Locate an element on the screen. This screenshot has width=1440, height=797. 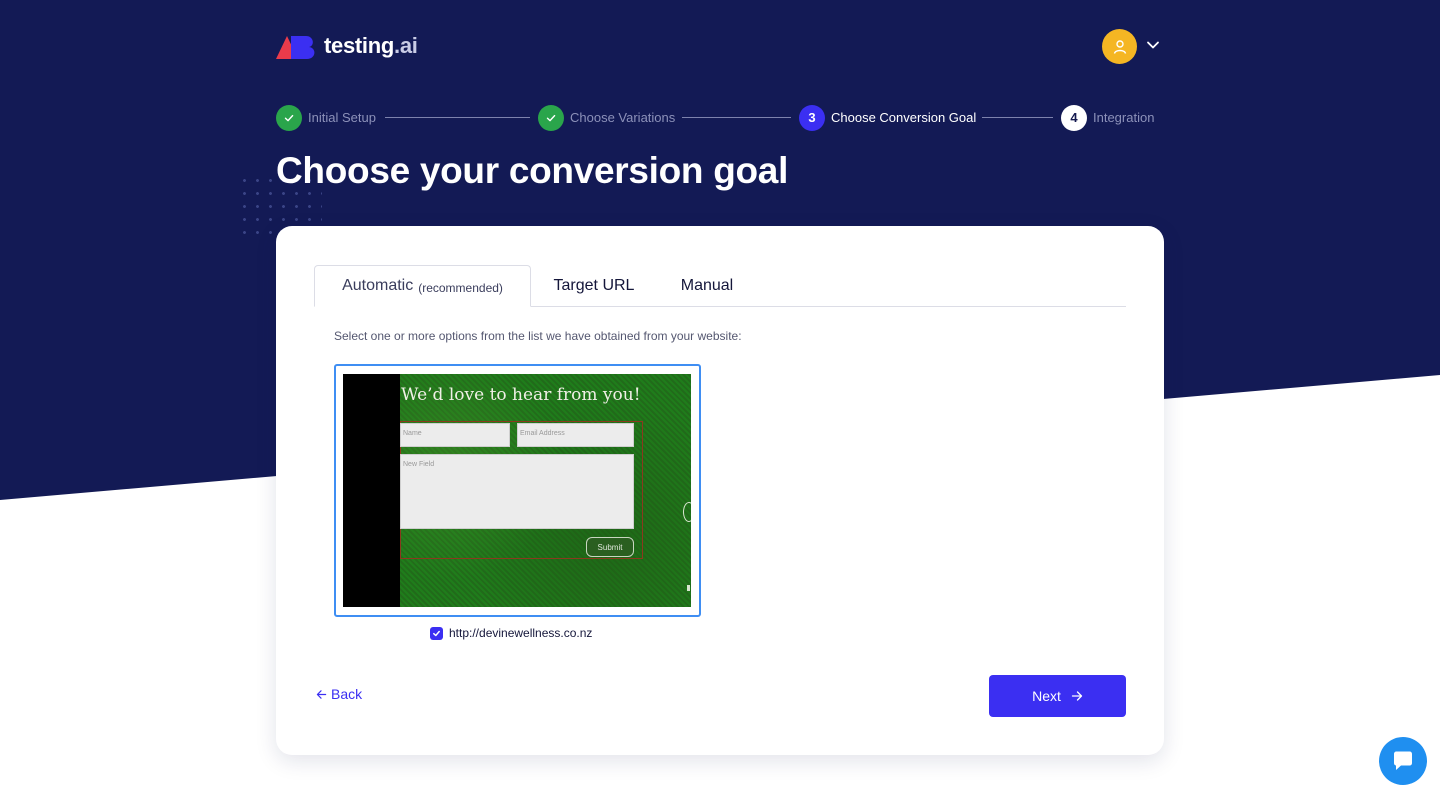
back-button: Back is located at coordinates (339, 694).